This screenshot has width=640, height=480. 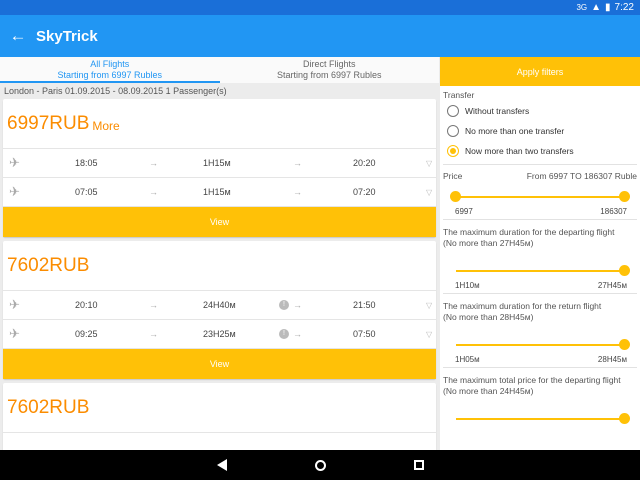 I want to click on departure-time: 20:10, so click(x=86, y=305).